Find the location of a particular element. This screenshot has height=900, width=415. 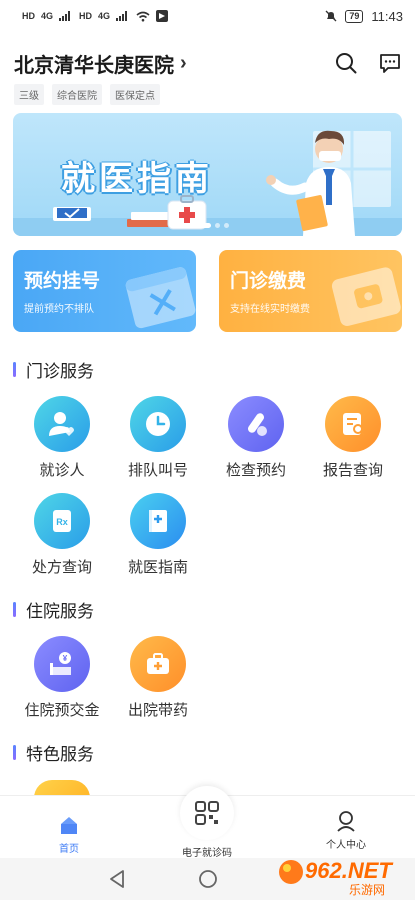

inpatient-section-header: 住院服务 is located at coordinates (53, 609).